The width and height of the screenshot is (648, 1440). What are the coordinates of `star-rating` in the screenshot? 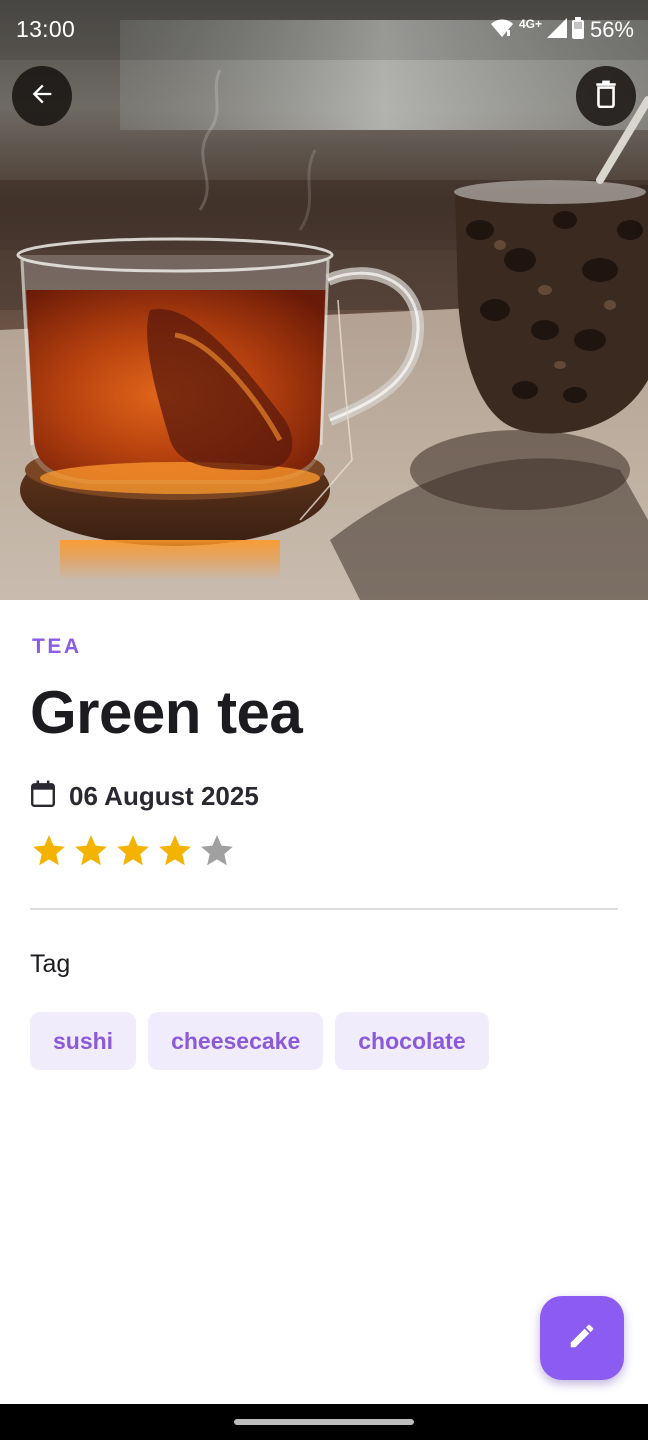 It's located at (133, 853).